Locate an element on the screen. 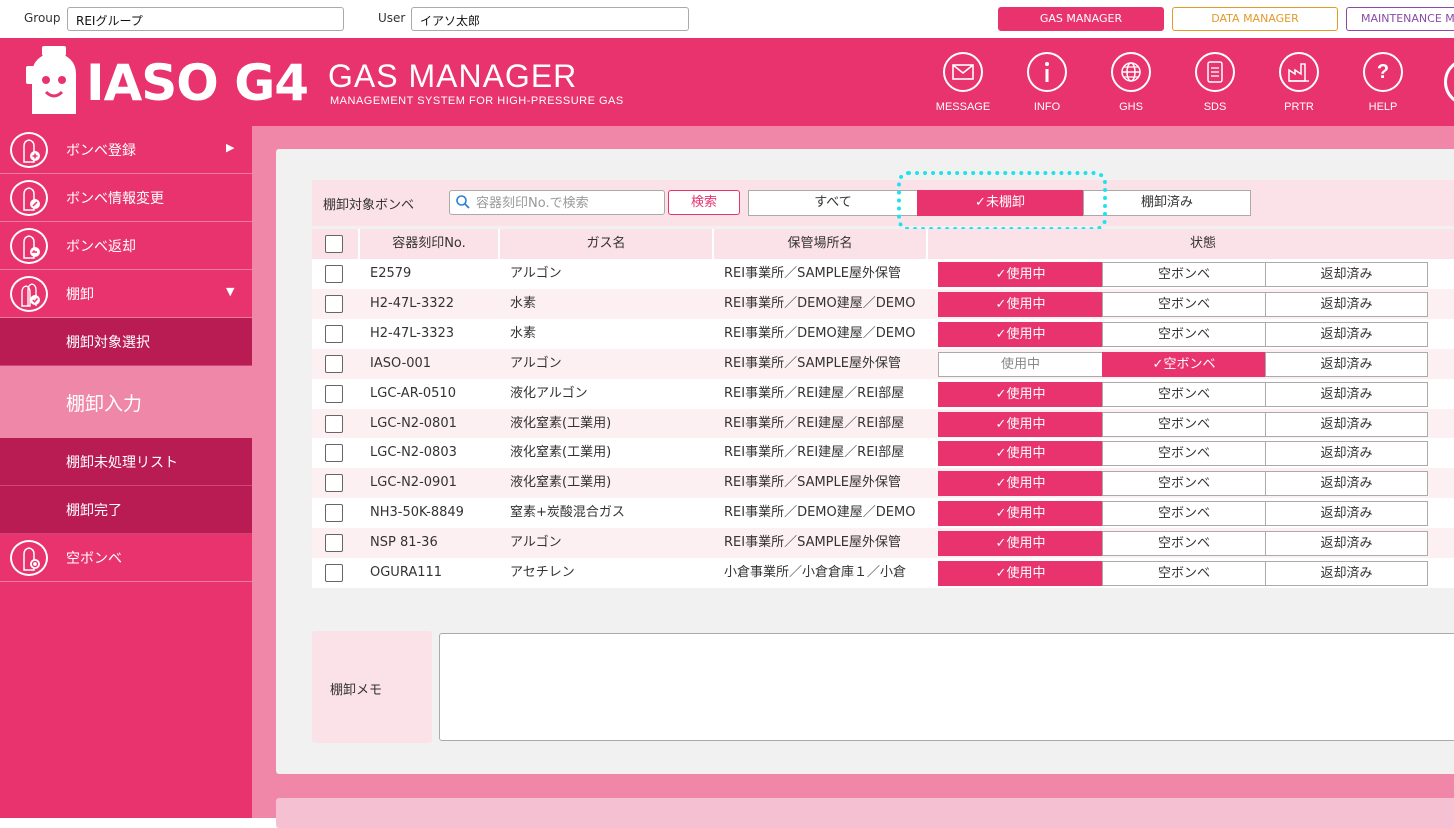  info-button: INFO is located at coordinates (1047, 82).